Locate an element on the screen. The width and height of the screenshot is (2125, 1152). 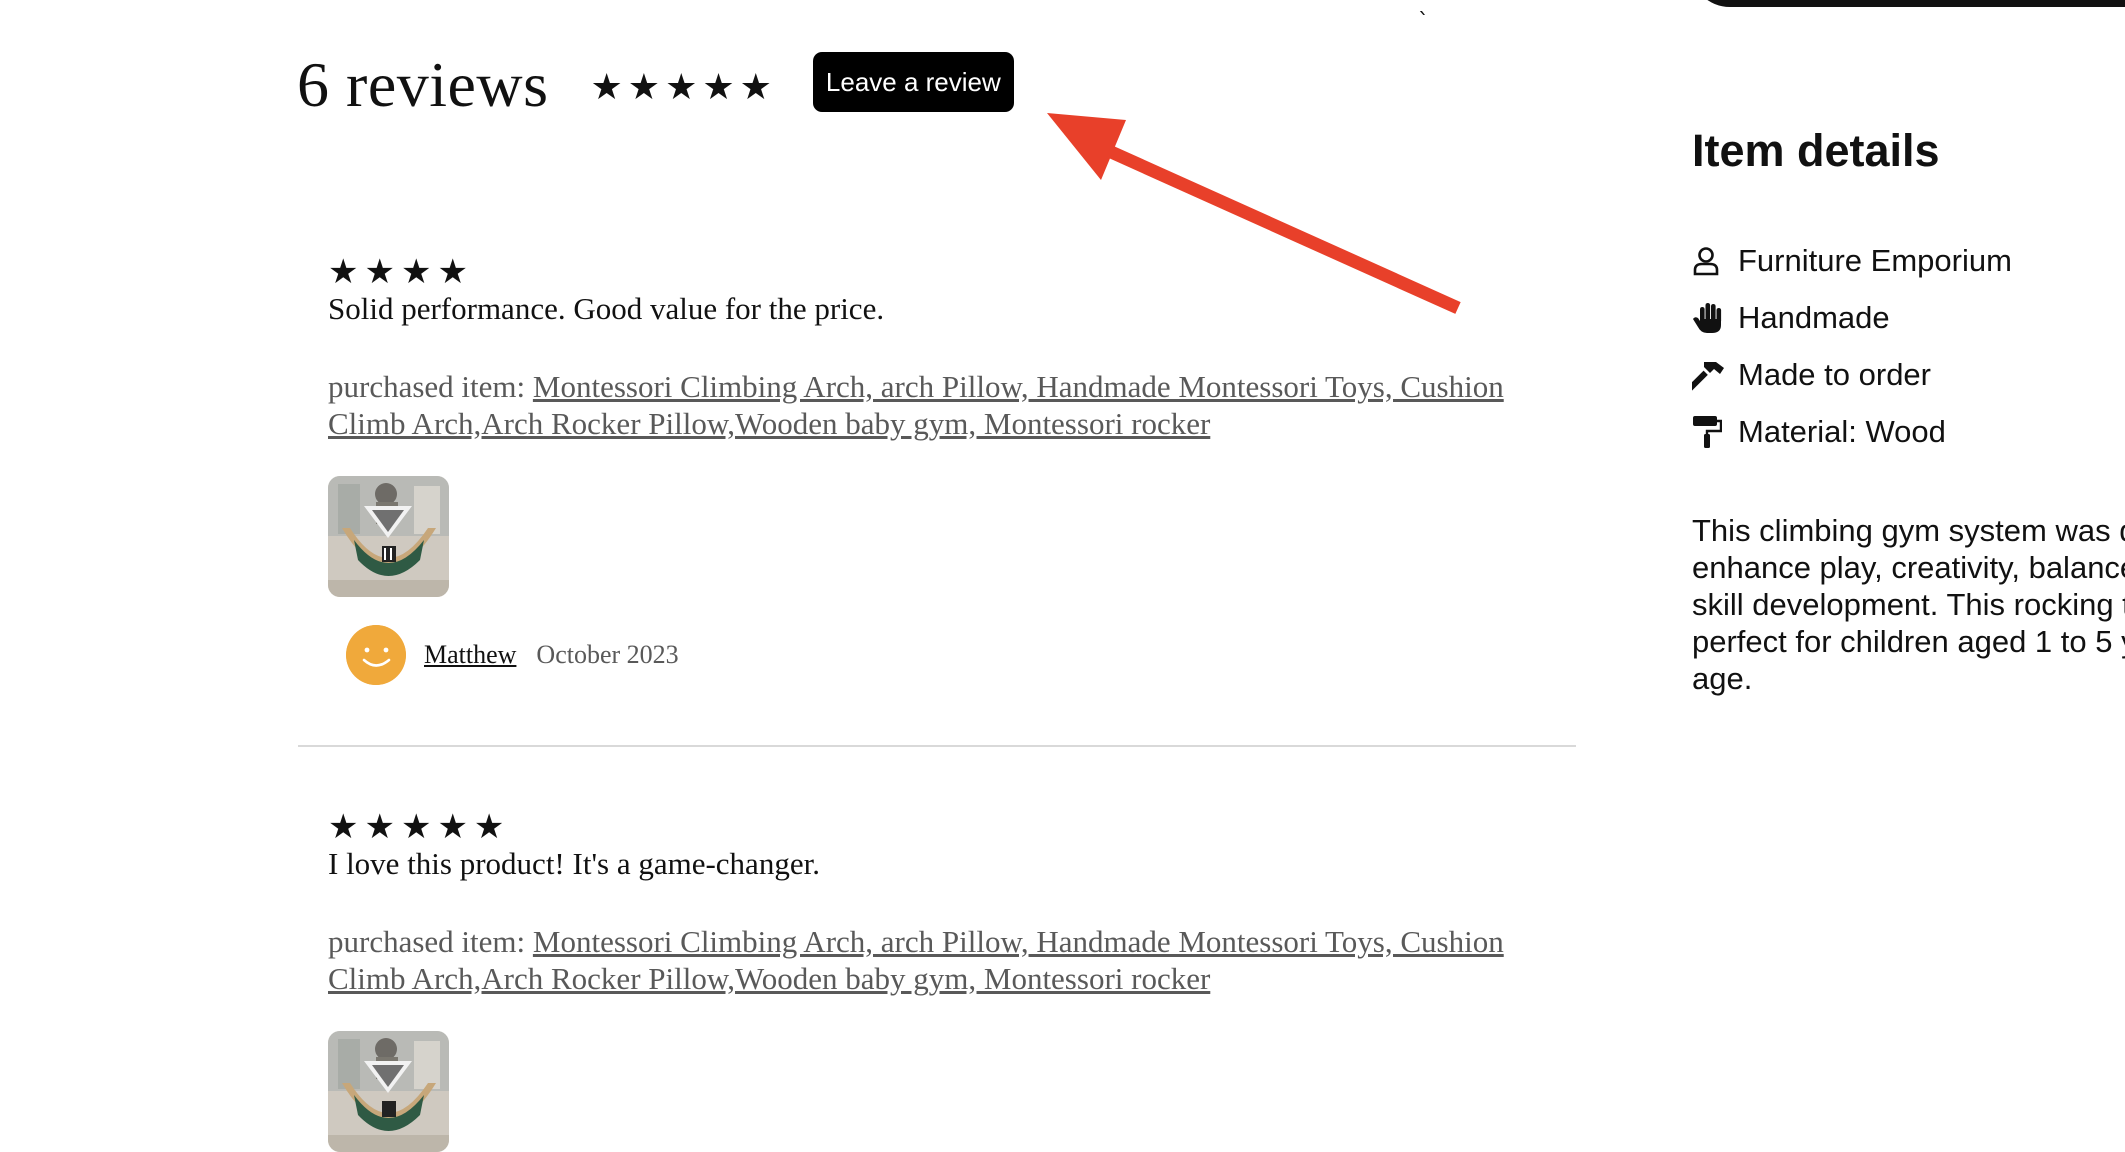
detail-item-material: Material: Wood is located at coordinates (1908, 431).